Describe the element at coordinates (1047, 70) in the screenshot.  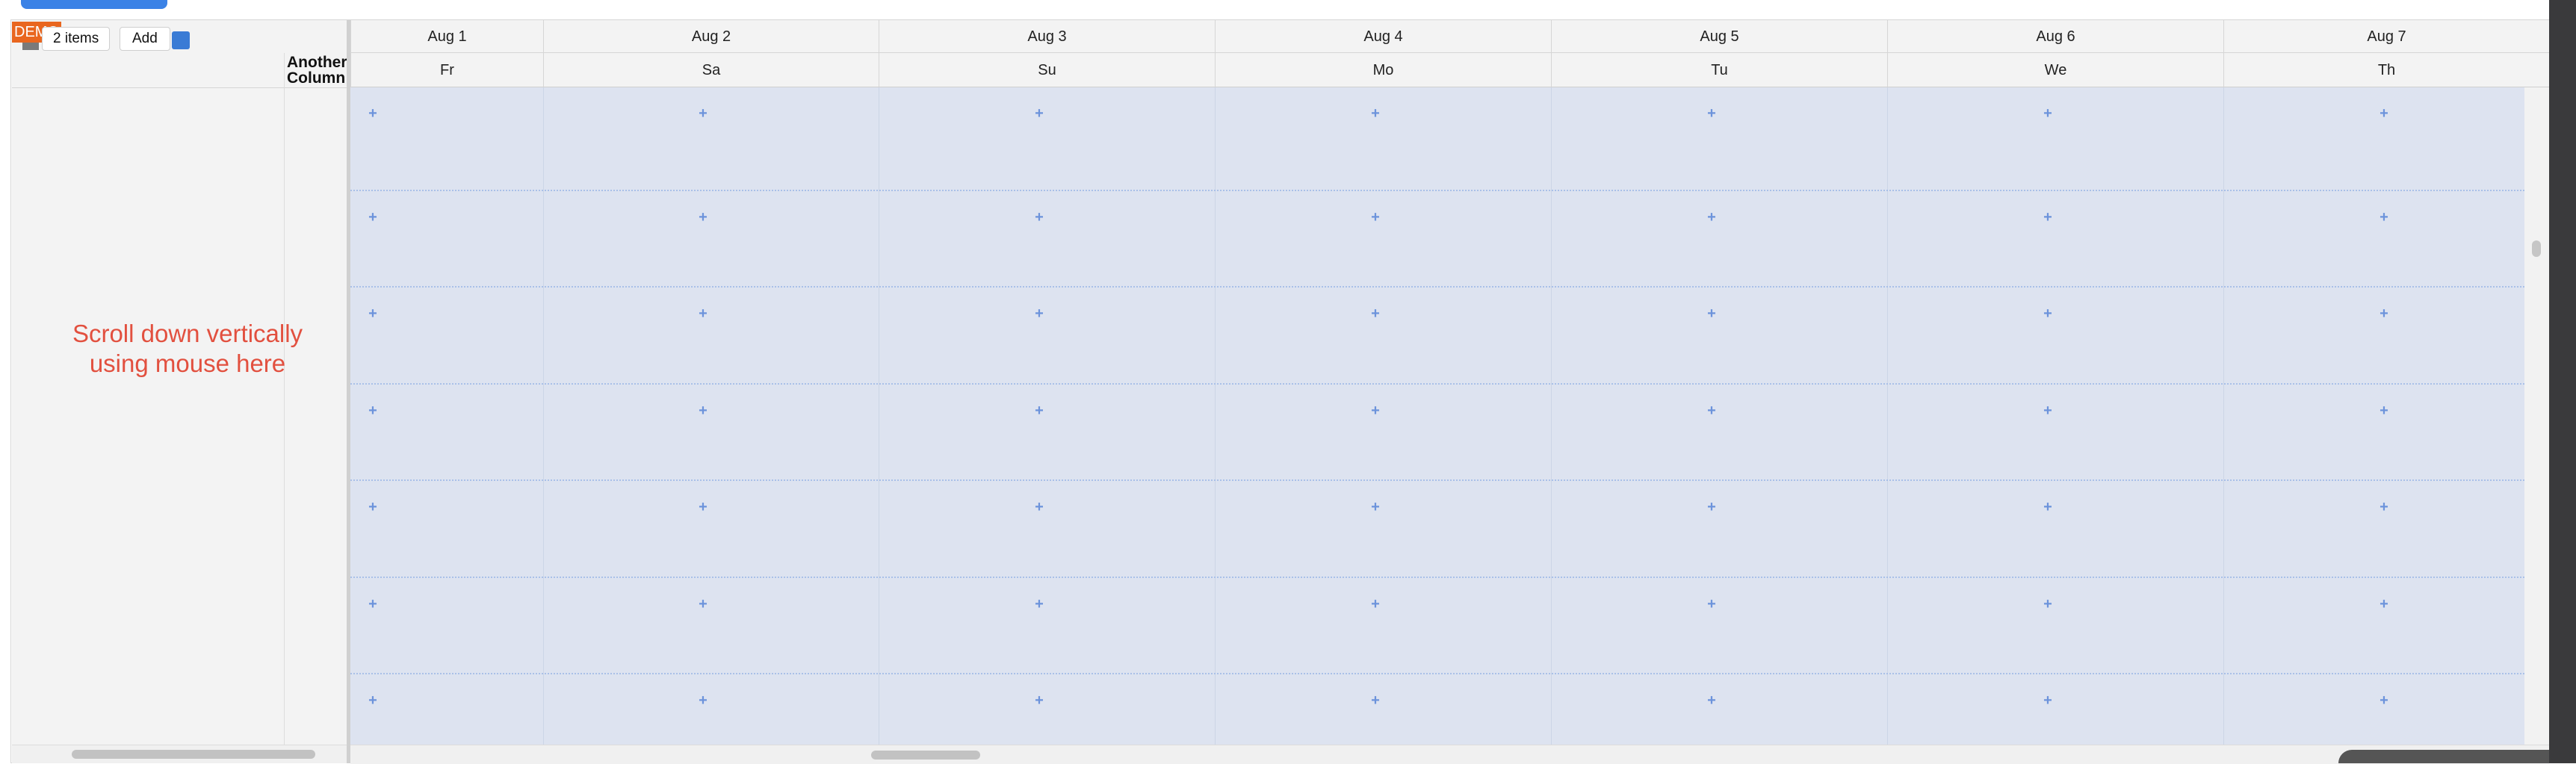
I see `weekday-header-2: Su` at that location.